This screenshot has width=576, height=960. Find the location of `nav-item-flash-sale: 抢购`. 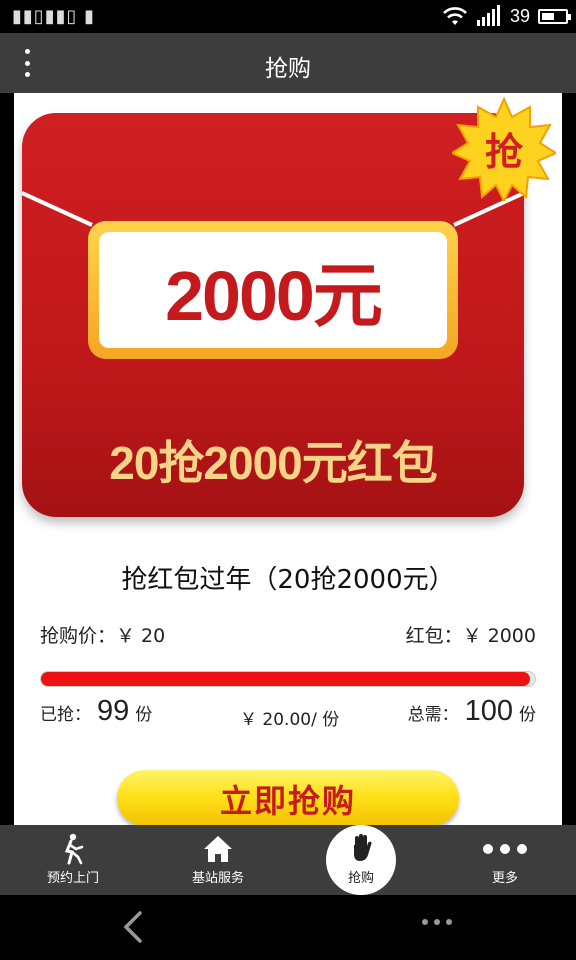

nav-item-flash-sale: 抢购 is located at coordinates (361, 860).